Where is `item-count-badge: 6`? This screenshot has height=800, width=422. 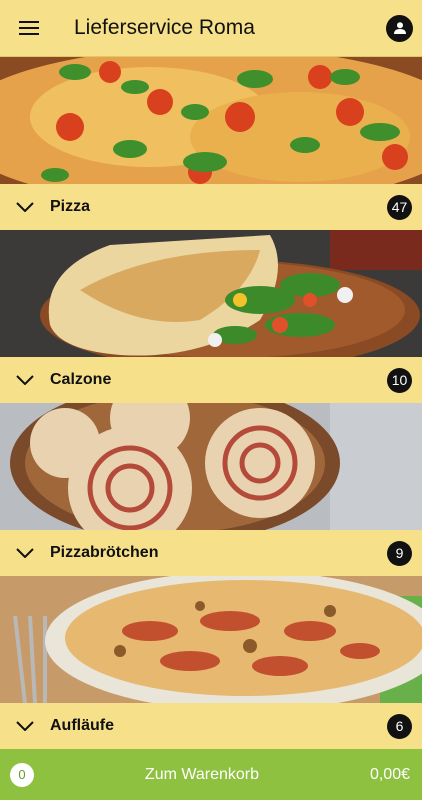
item-count-badge: 6 is located at coordinates (399, 726).